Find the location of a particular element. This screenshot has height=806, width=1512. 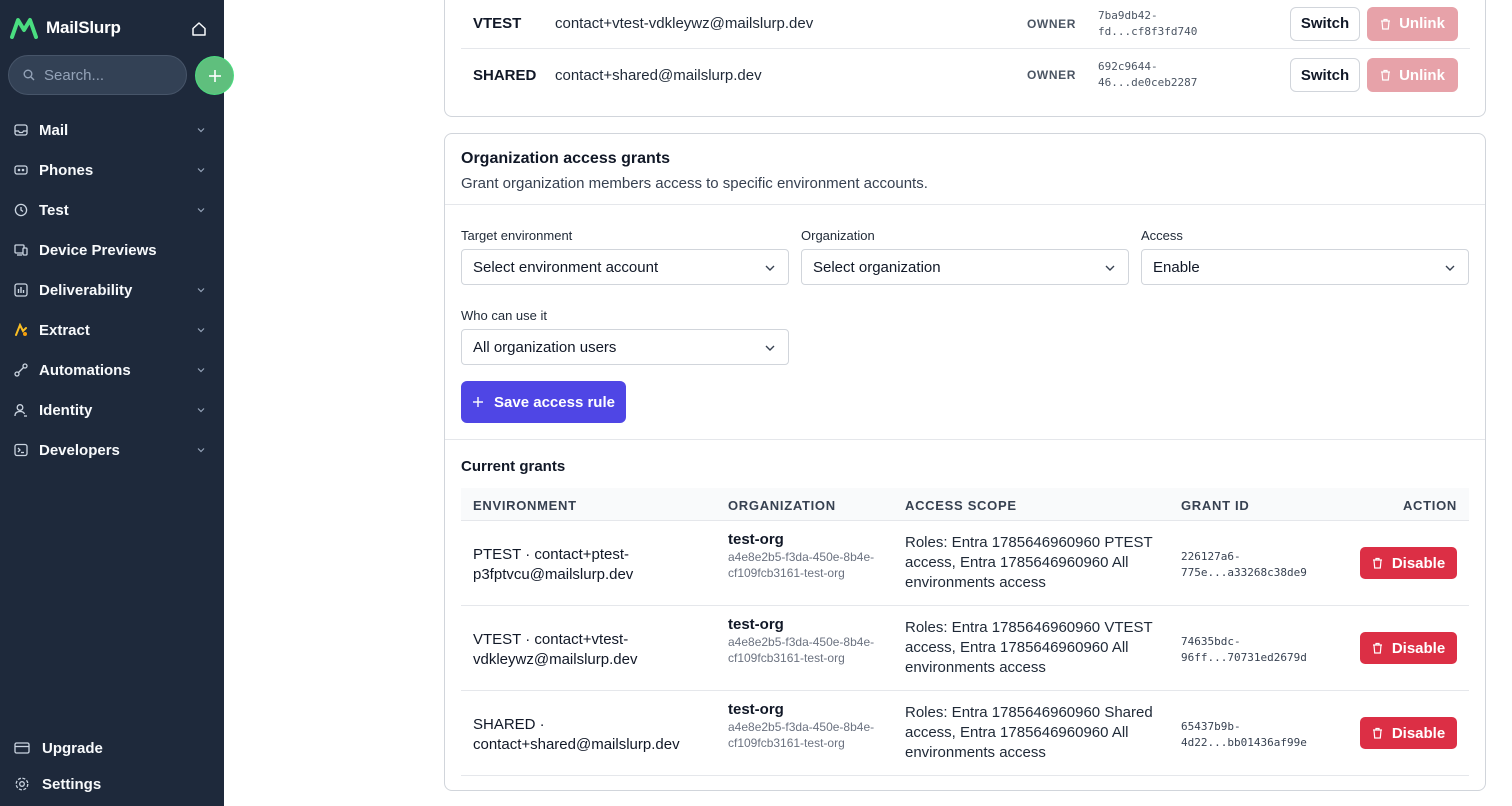

target-environment-select: Select environment account is located at coordinates (625, 267).